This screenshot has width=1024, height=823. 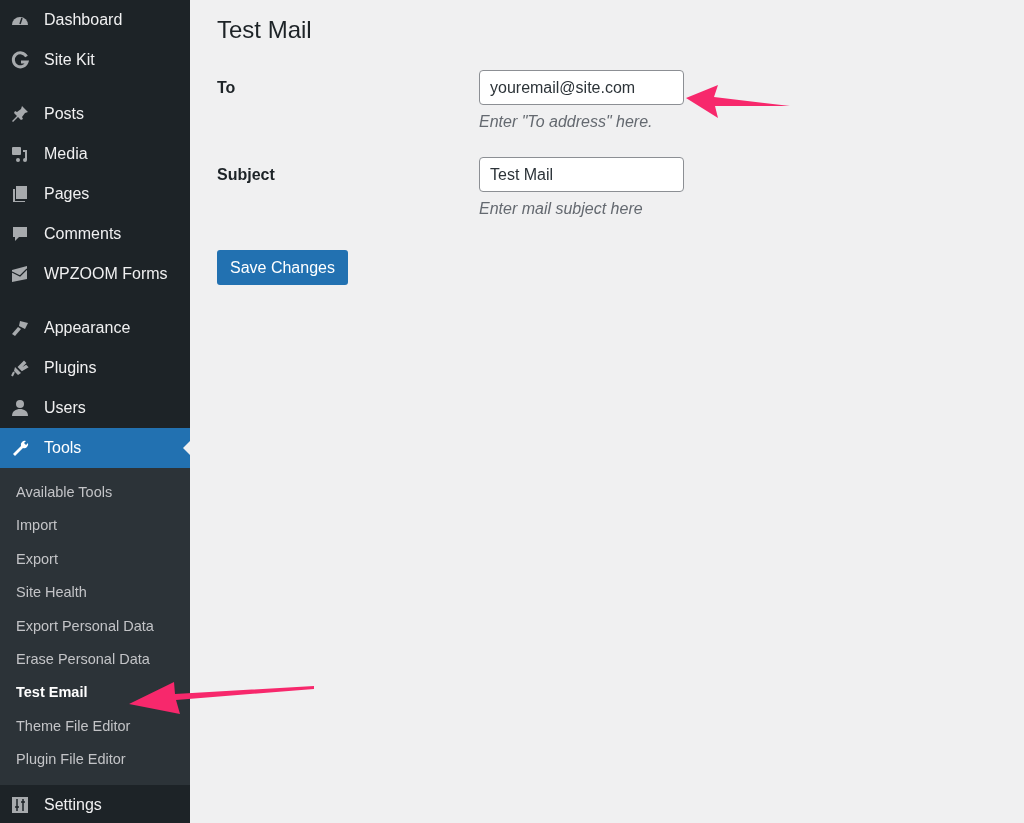 What do you see at coordinates (69, 60) in the screenshot?
I see `menu-label: Site Kit` at bounding box center [69, 60].